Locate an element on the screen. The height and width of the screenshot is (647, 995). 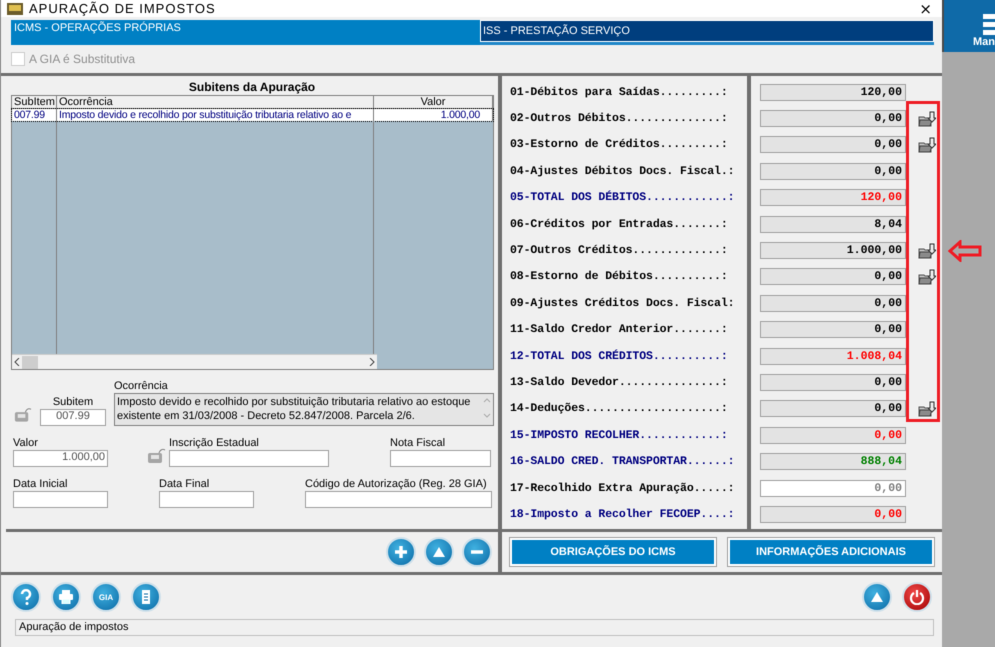
arrow-drawing is located at coordinates (965, 251).